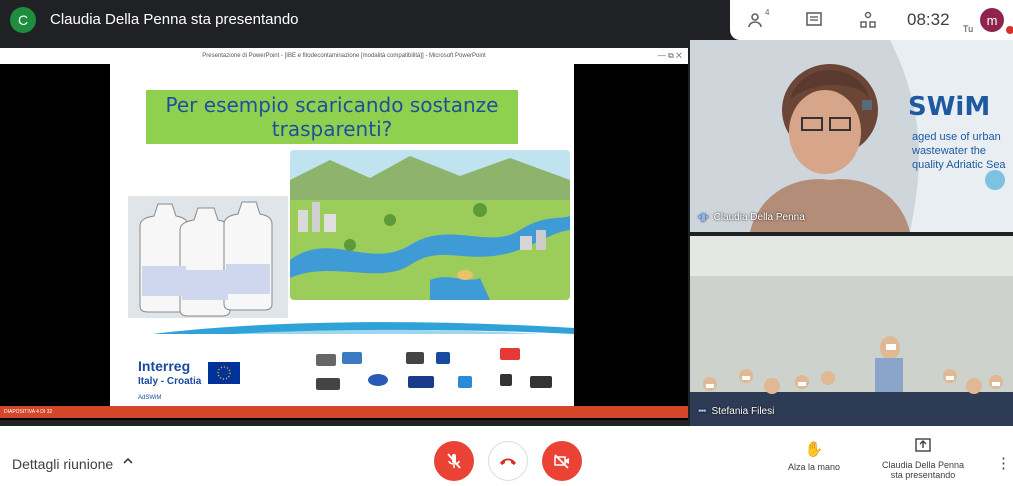 This screenshot has height=486, width=1013. What do you see at coordinates (923, 475) in the screenshot?
I see `presenting-label-line2: sta presentando` at bounding box center [923, 475].